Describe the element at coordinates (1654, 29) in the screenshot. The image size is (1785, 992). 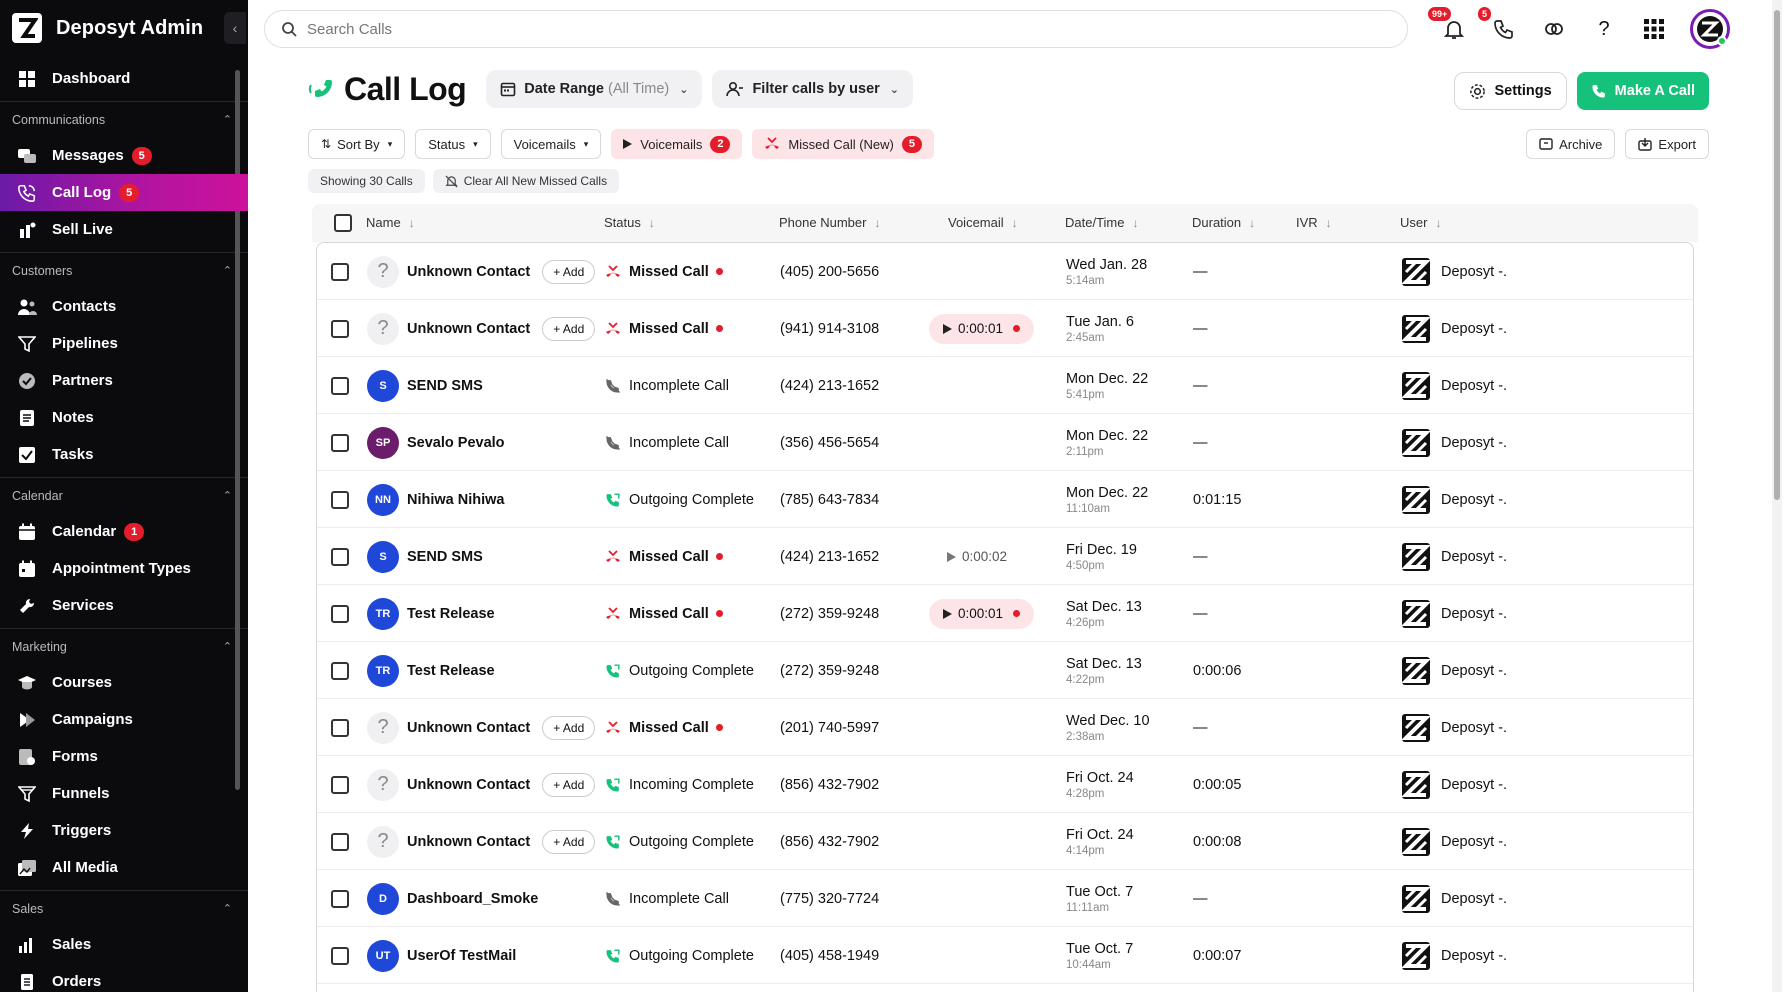
I see `apps-button` at that location.